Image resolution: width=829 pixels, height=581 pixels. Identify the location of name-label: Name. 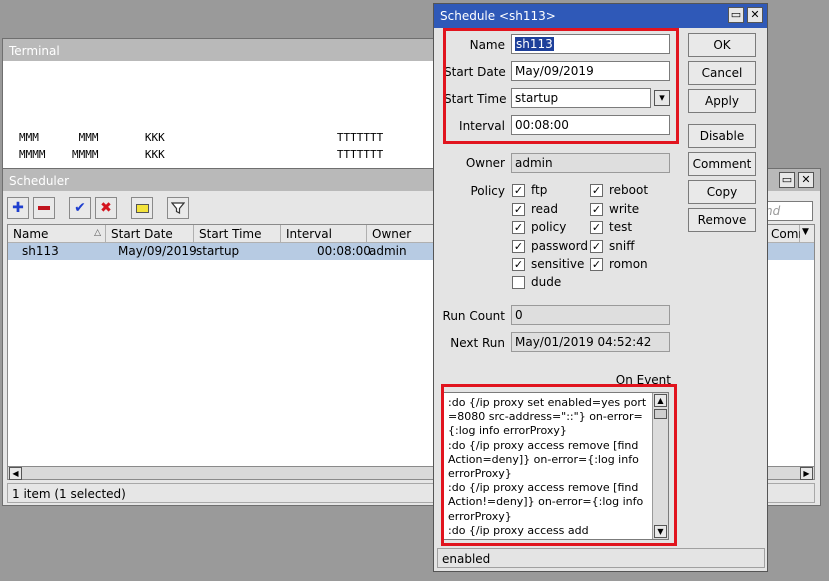
(487, 45).